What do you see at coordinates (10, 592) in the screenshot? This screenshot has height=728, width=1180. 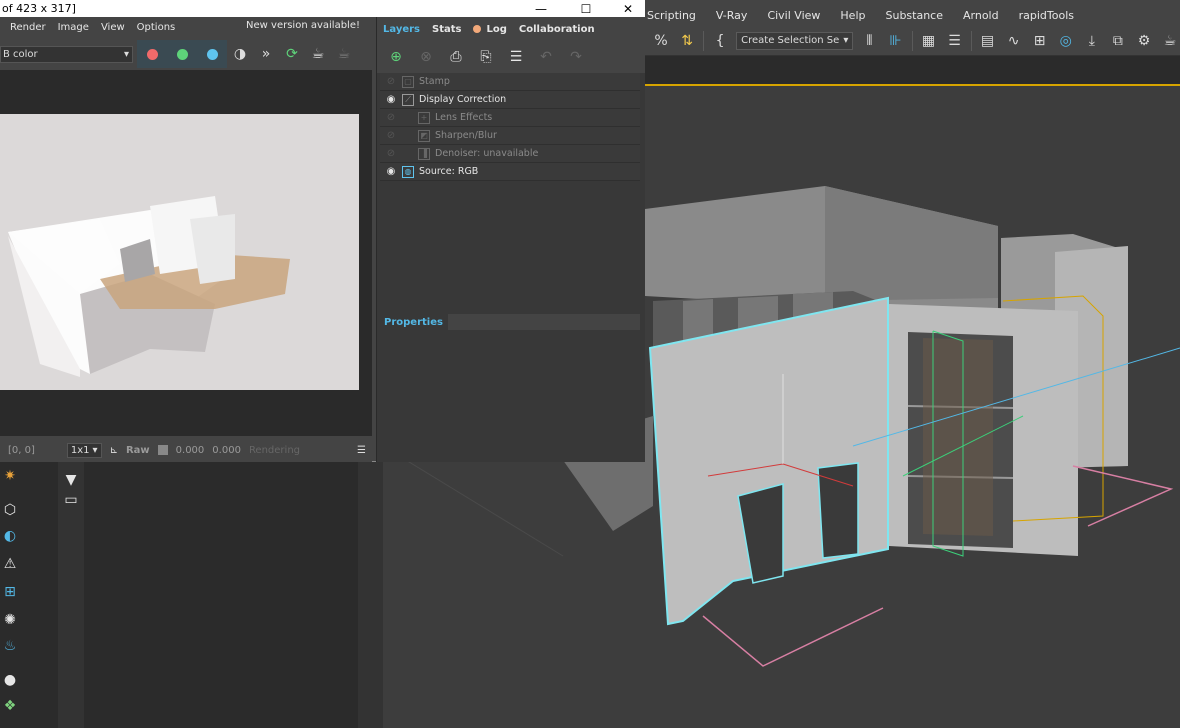 I see `fur-icon: ⊞` at bounding box center [10, 592].